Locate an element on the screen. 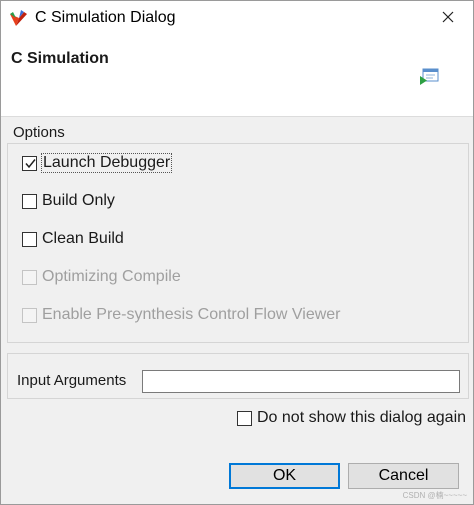 The height and width of the screenshot is (505, 474). launch-debugger-label: Launch Debugger is located at coordinates (106, 163).